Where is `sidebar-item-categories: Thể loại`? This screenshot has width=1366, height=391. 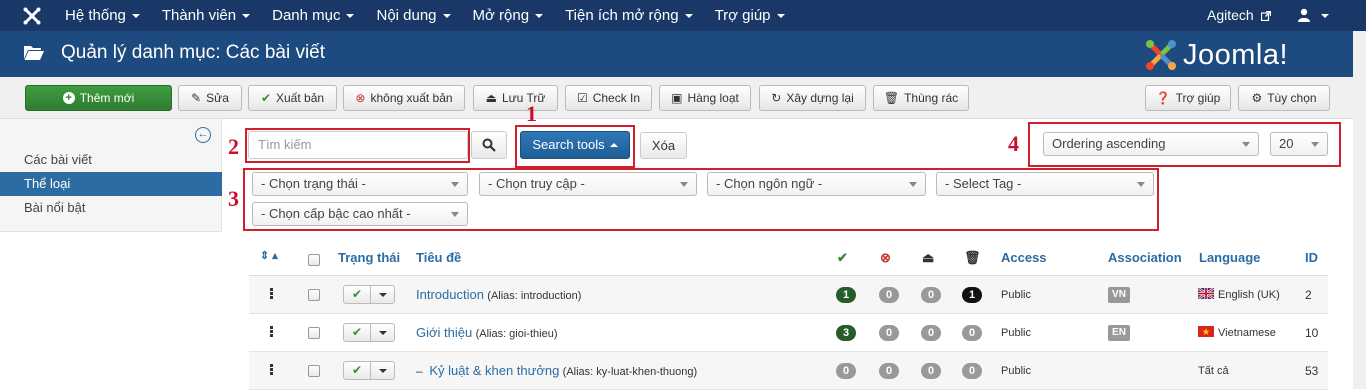
sidebar-item-categories: Thể loại is located at coordinates (111, 184).